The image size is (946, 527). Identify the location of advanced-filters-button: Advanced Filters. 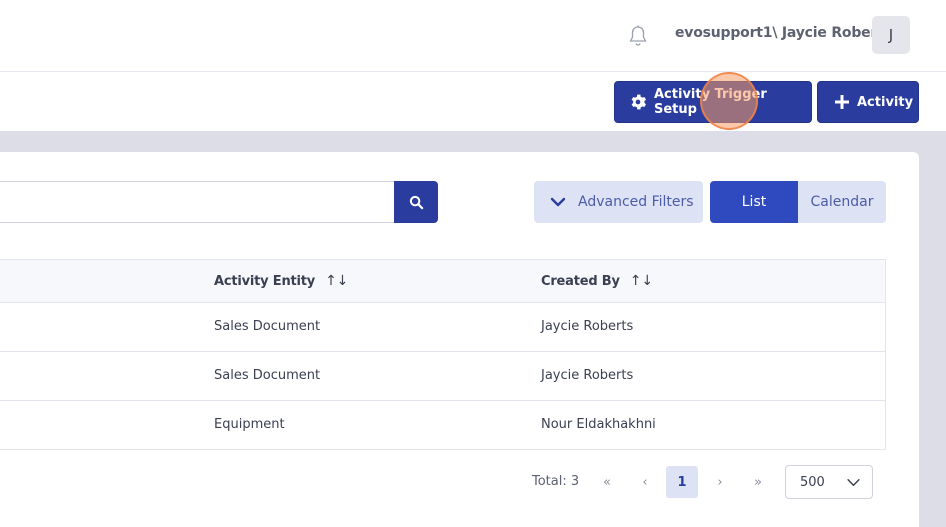
(618, 202).